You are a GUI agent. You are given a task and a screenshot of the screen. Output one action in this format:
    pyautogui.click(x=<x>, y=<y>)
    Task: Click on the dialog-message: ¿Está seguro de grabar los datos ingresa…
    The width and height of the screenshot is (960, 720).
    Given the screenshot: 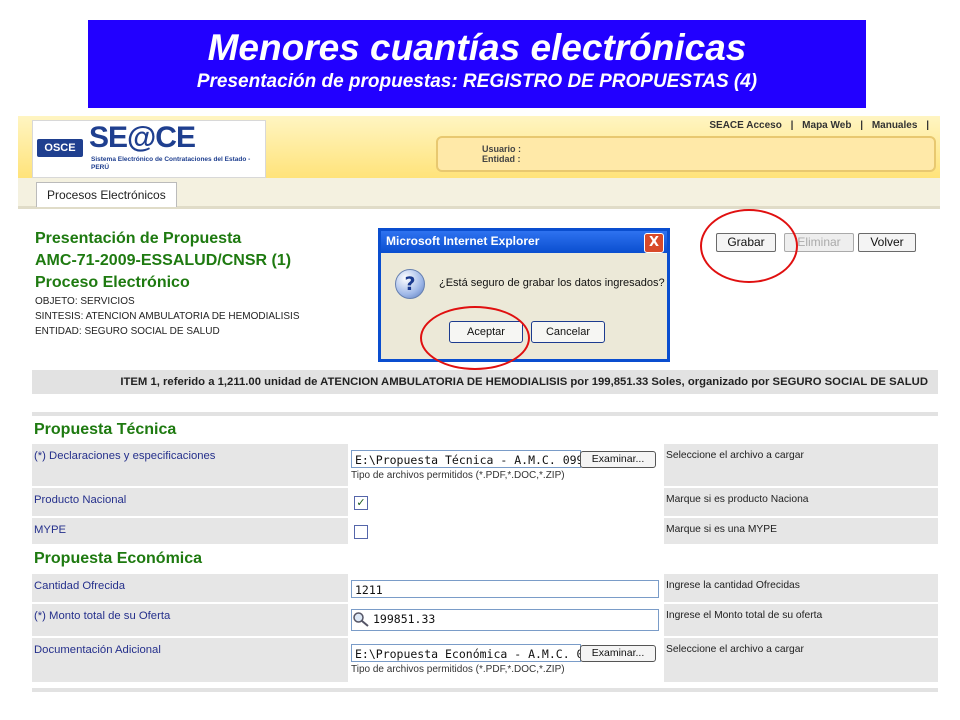 What is the action you would take?
    pyautogui.click(x=552, y=283)
    